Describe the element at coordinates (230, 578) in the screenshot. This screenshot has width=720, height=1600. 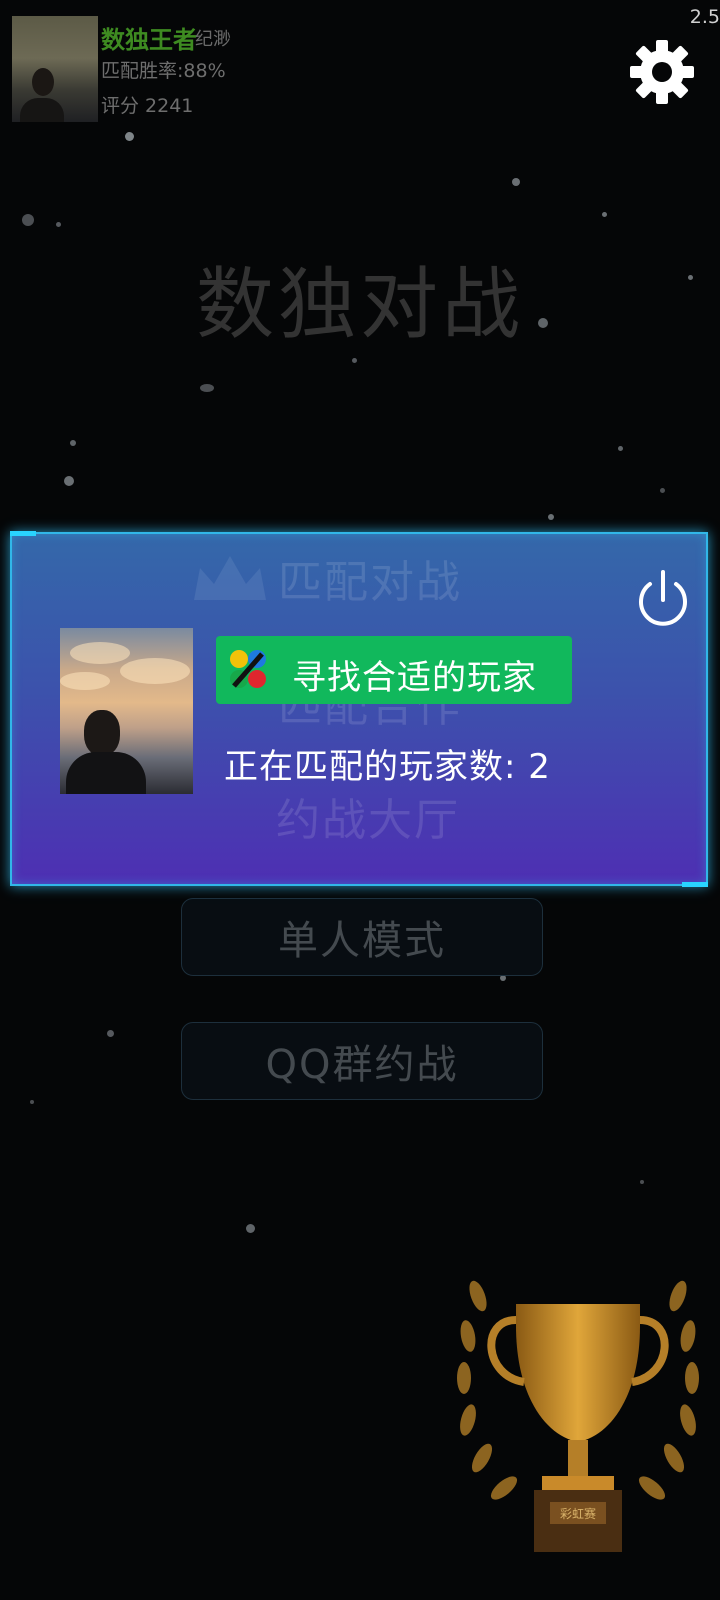
I see `crown-icon` at that location.